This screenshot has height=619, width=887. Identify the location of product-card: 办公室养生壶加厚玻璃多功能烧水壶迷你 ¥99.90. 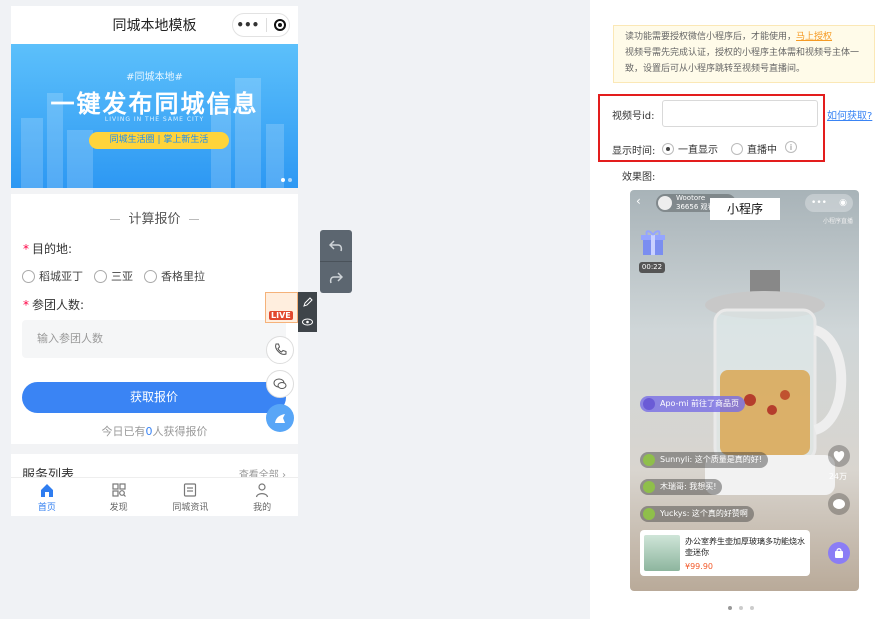
(725, 553).